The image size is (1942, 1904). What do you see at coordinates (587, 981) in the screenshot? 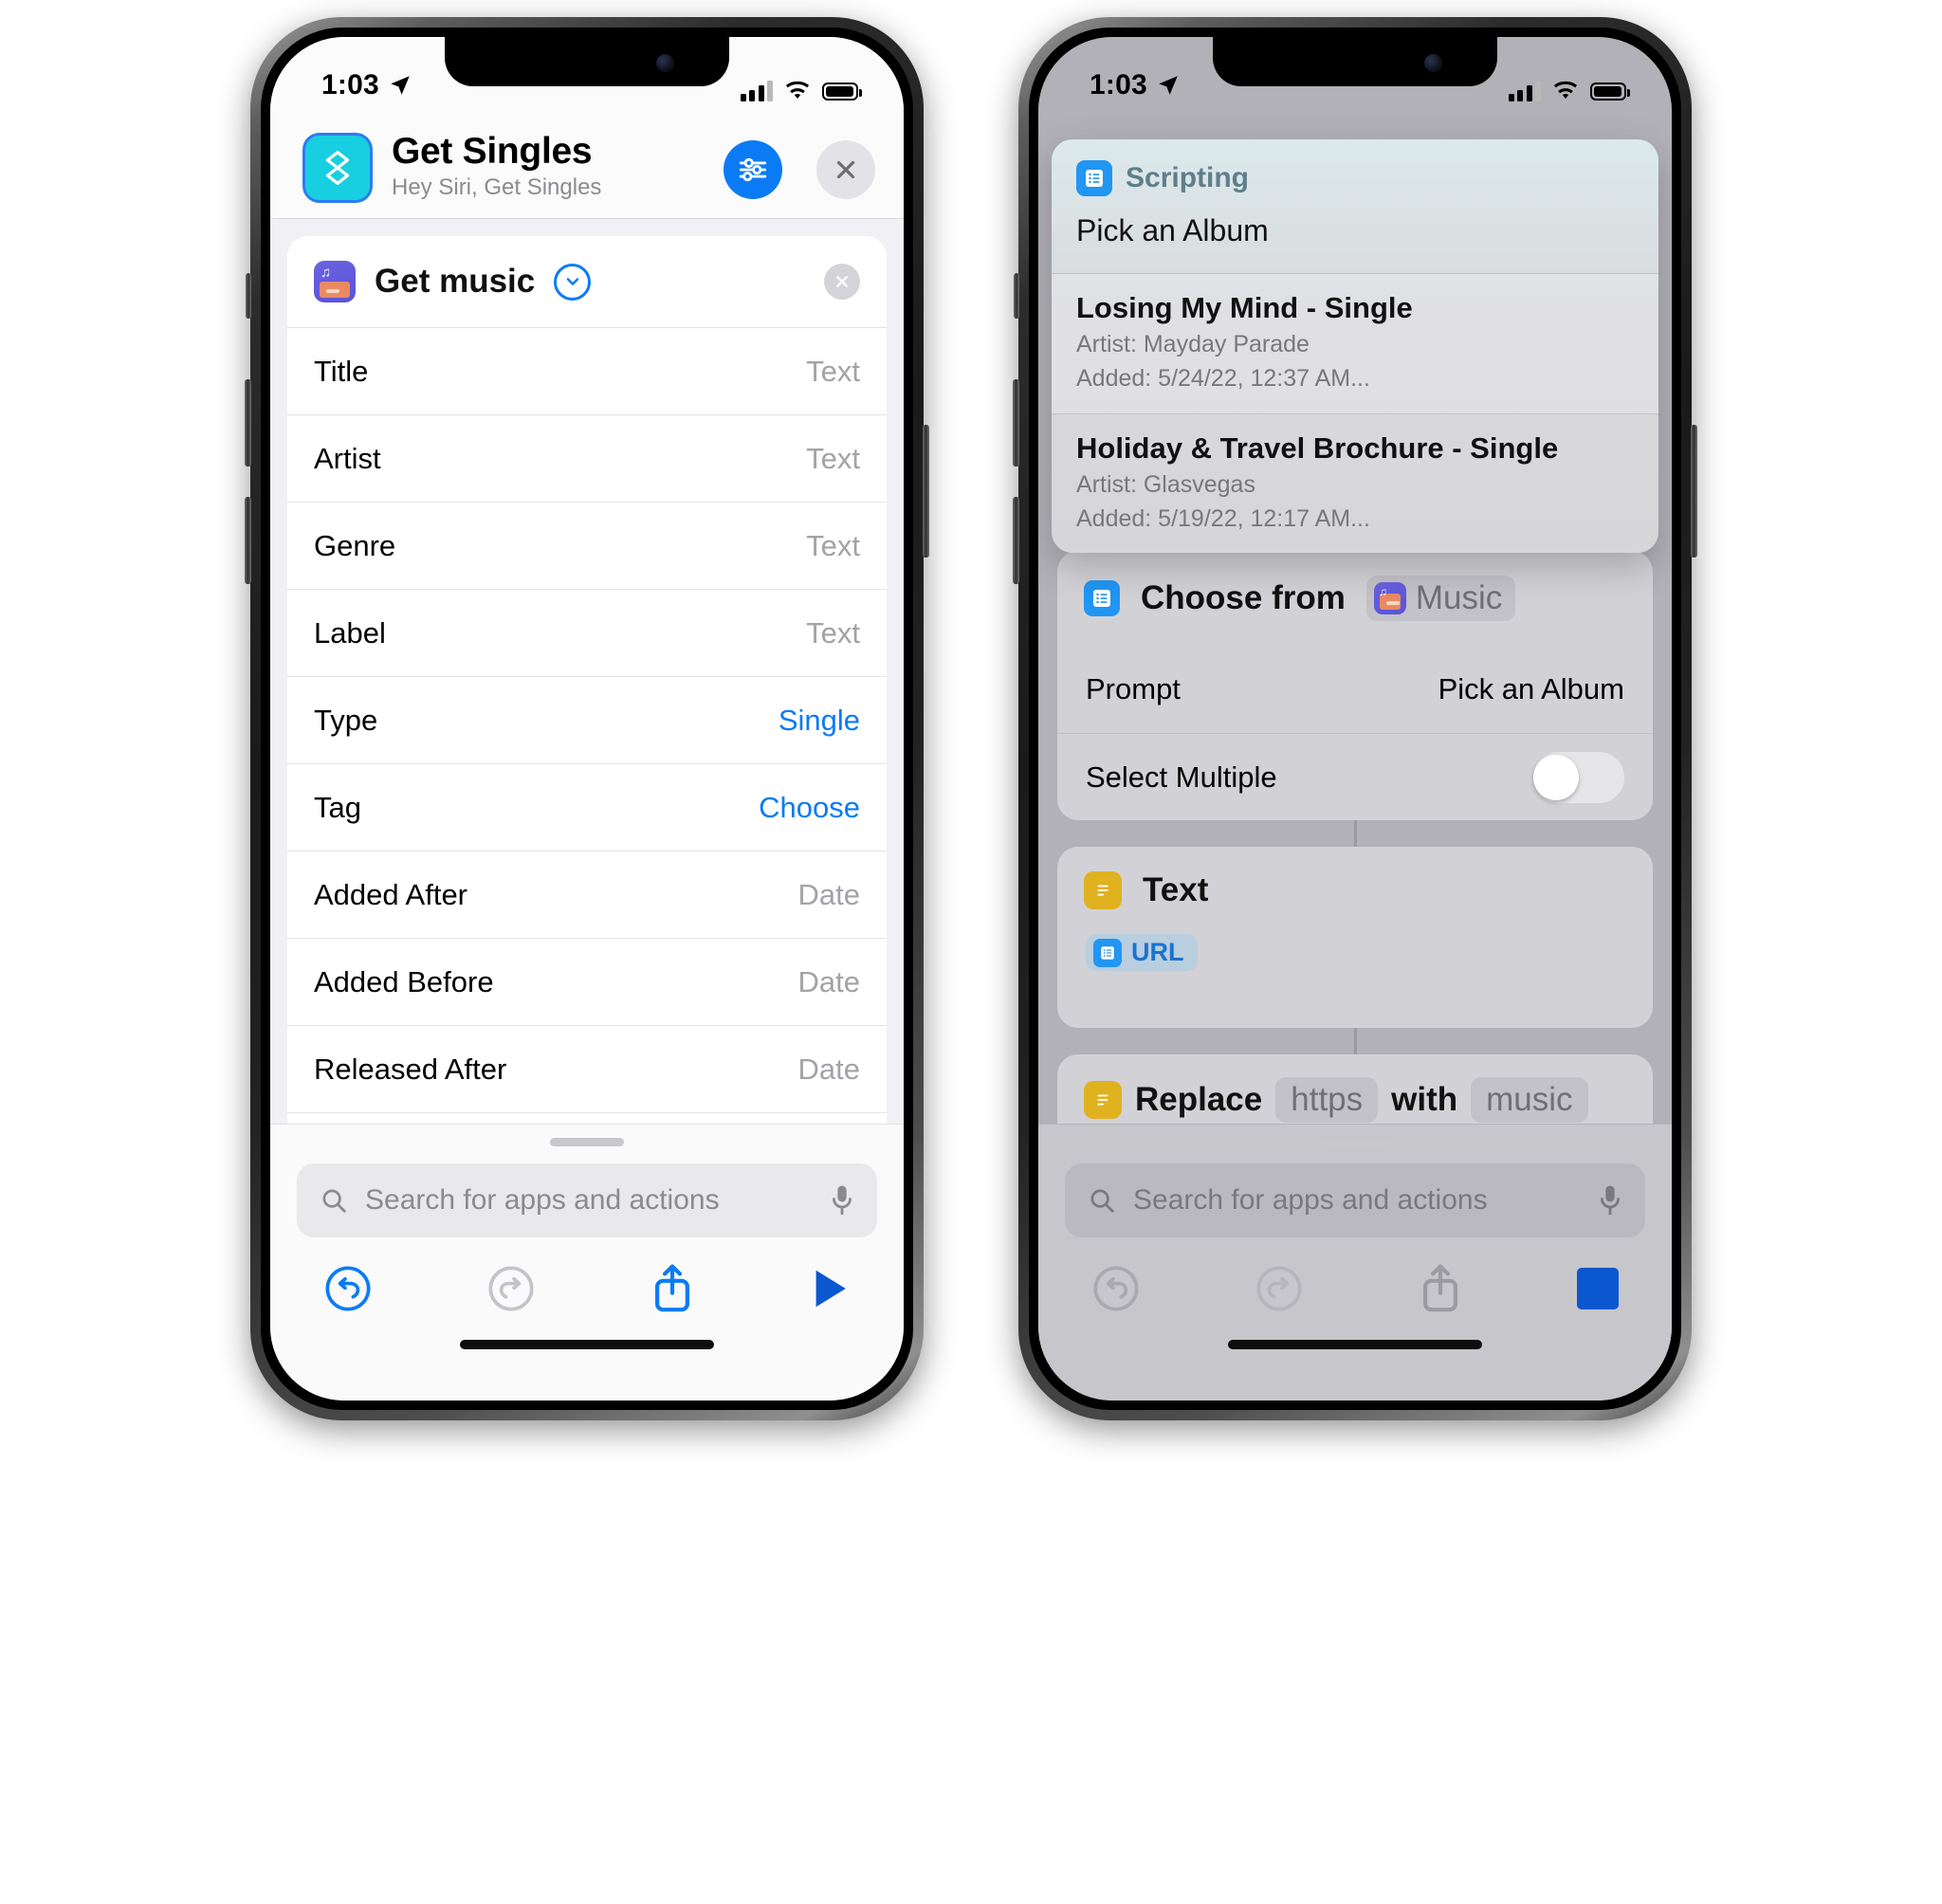
I see `row-added-before: Added Before Date` at bounding box center [587, 981].